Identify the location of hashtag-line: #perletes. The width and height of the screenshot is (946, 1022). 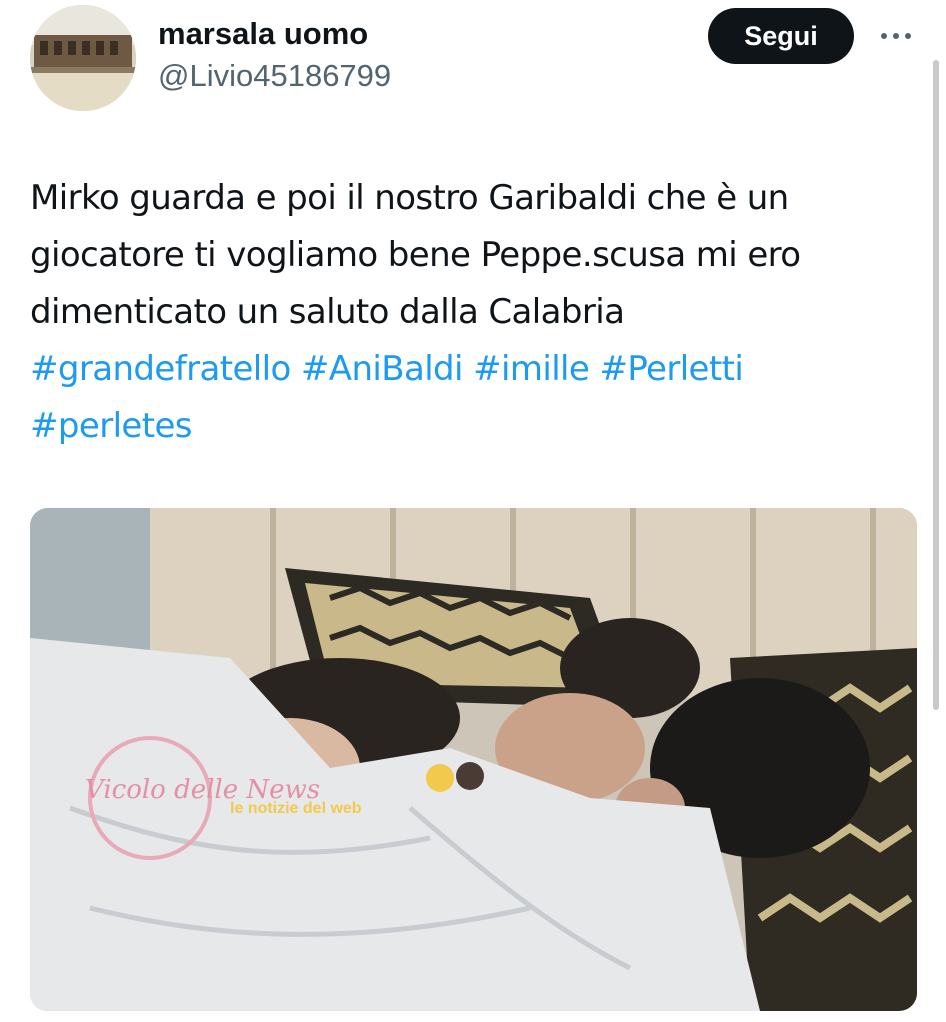
(475, 426).